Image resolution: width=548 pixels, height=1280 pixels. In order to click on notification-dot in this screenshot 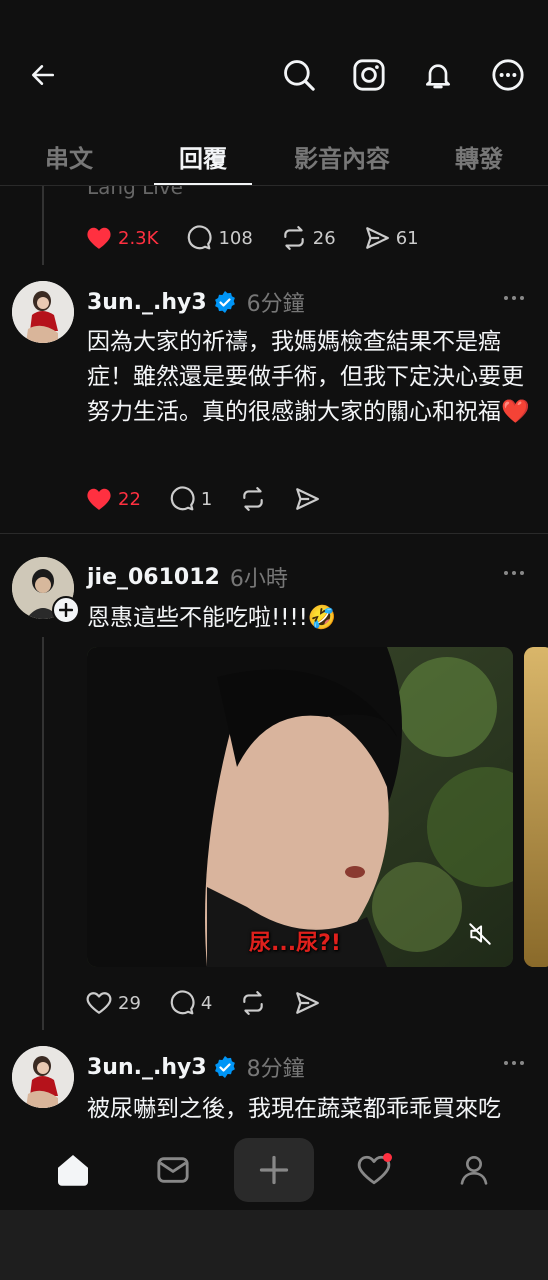, I will do `click(387, 1157)`.